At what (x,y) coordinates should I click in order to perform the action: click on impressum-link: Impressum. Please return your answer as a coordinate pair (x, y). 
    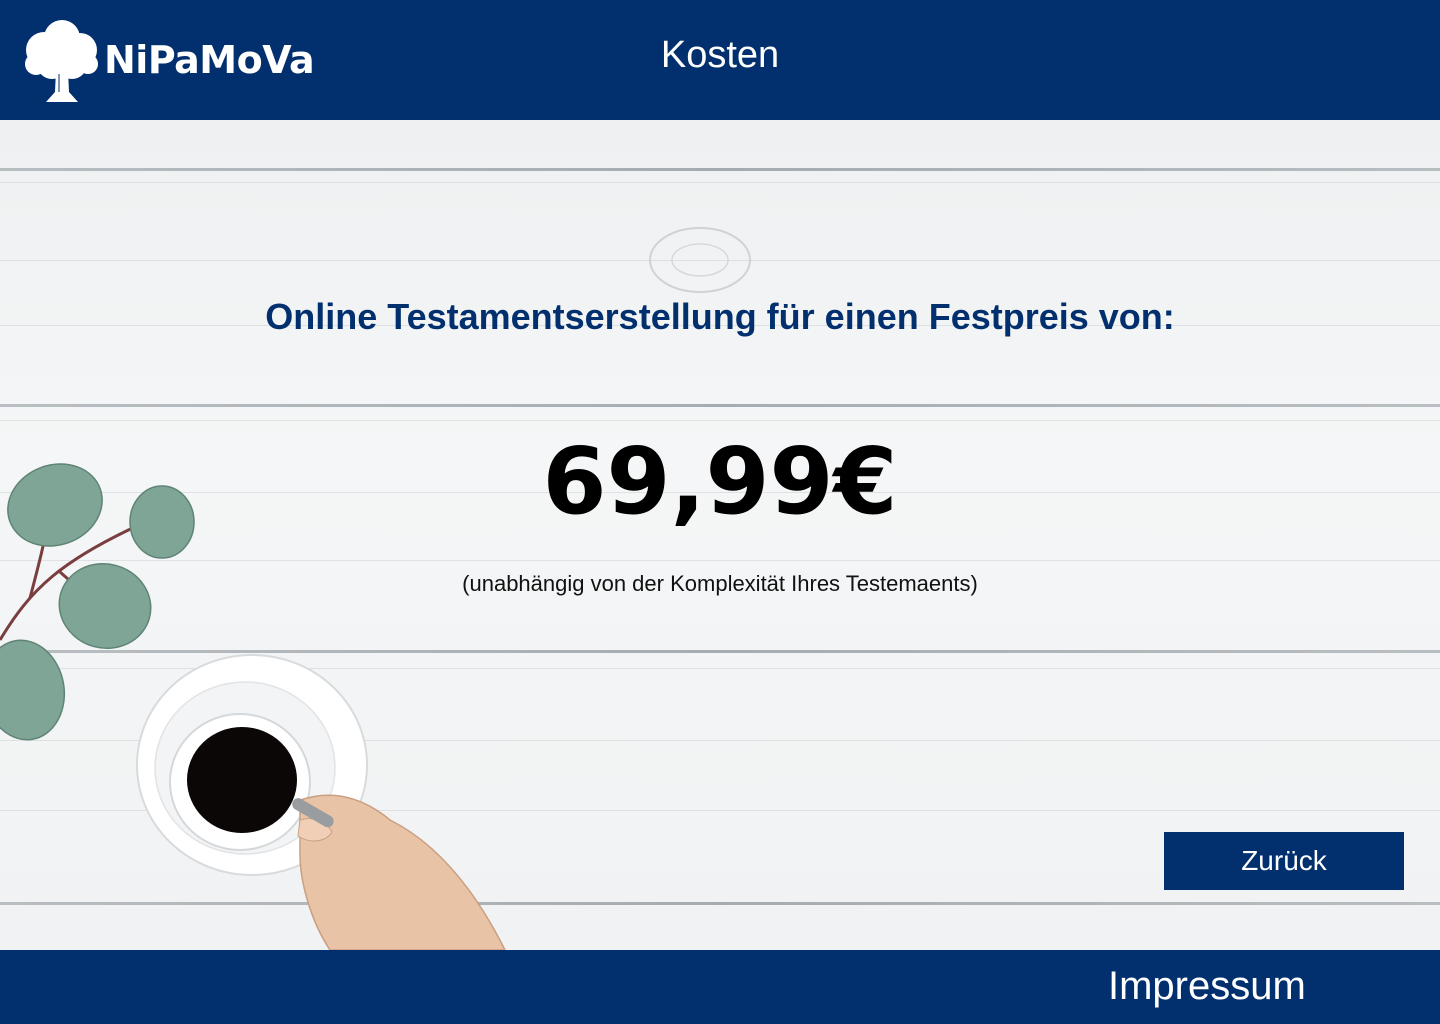
    Looking at the image, I should click on (1207, 986).